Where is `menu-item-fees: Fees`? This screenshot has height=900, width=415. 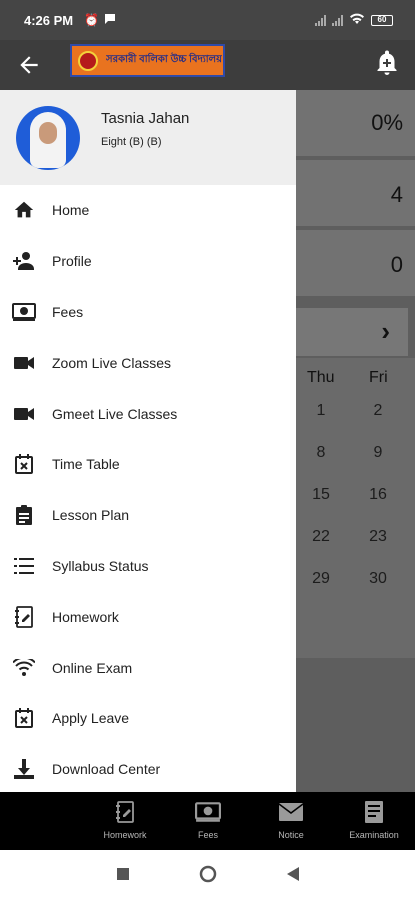 menu-item-fees: Fees is located at coordinates (148, 312).